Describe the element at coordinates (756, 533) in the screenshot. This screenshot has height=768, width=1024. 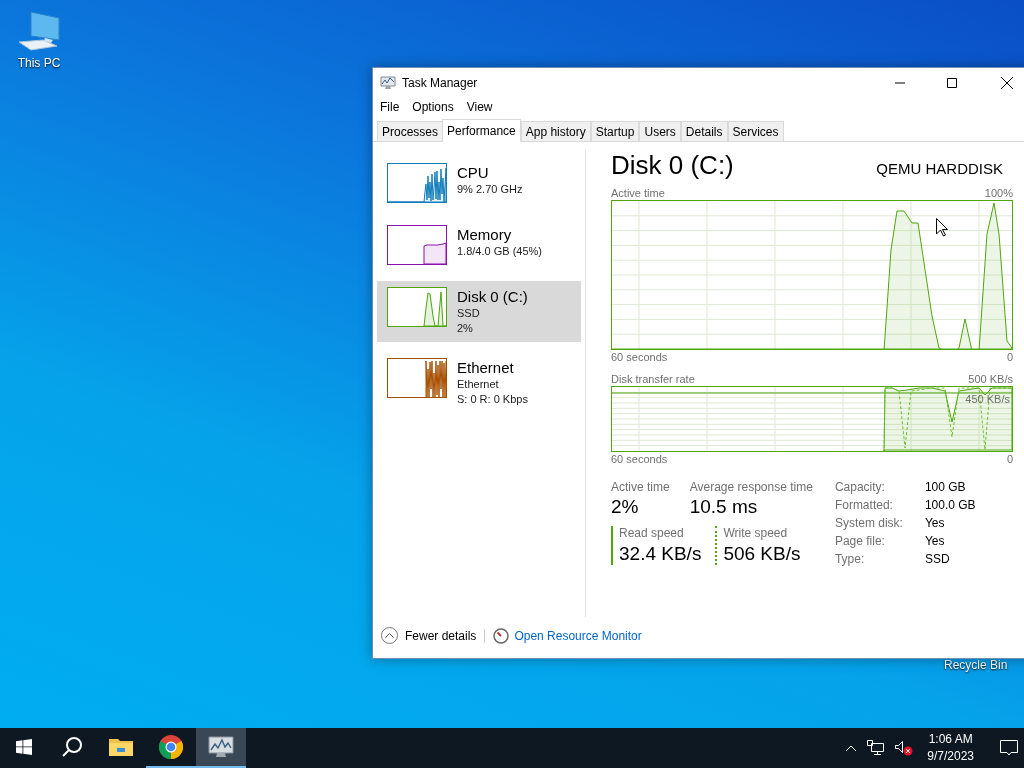
I see `stat-label: Write speed` at that location.